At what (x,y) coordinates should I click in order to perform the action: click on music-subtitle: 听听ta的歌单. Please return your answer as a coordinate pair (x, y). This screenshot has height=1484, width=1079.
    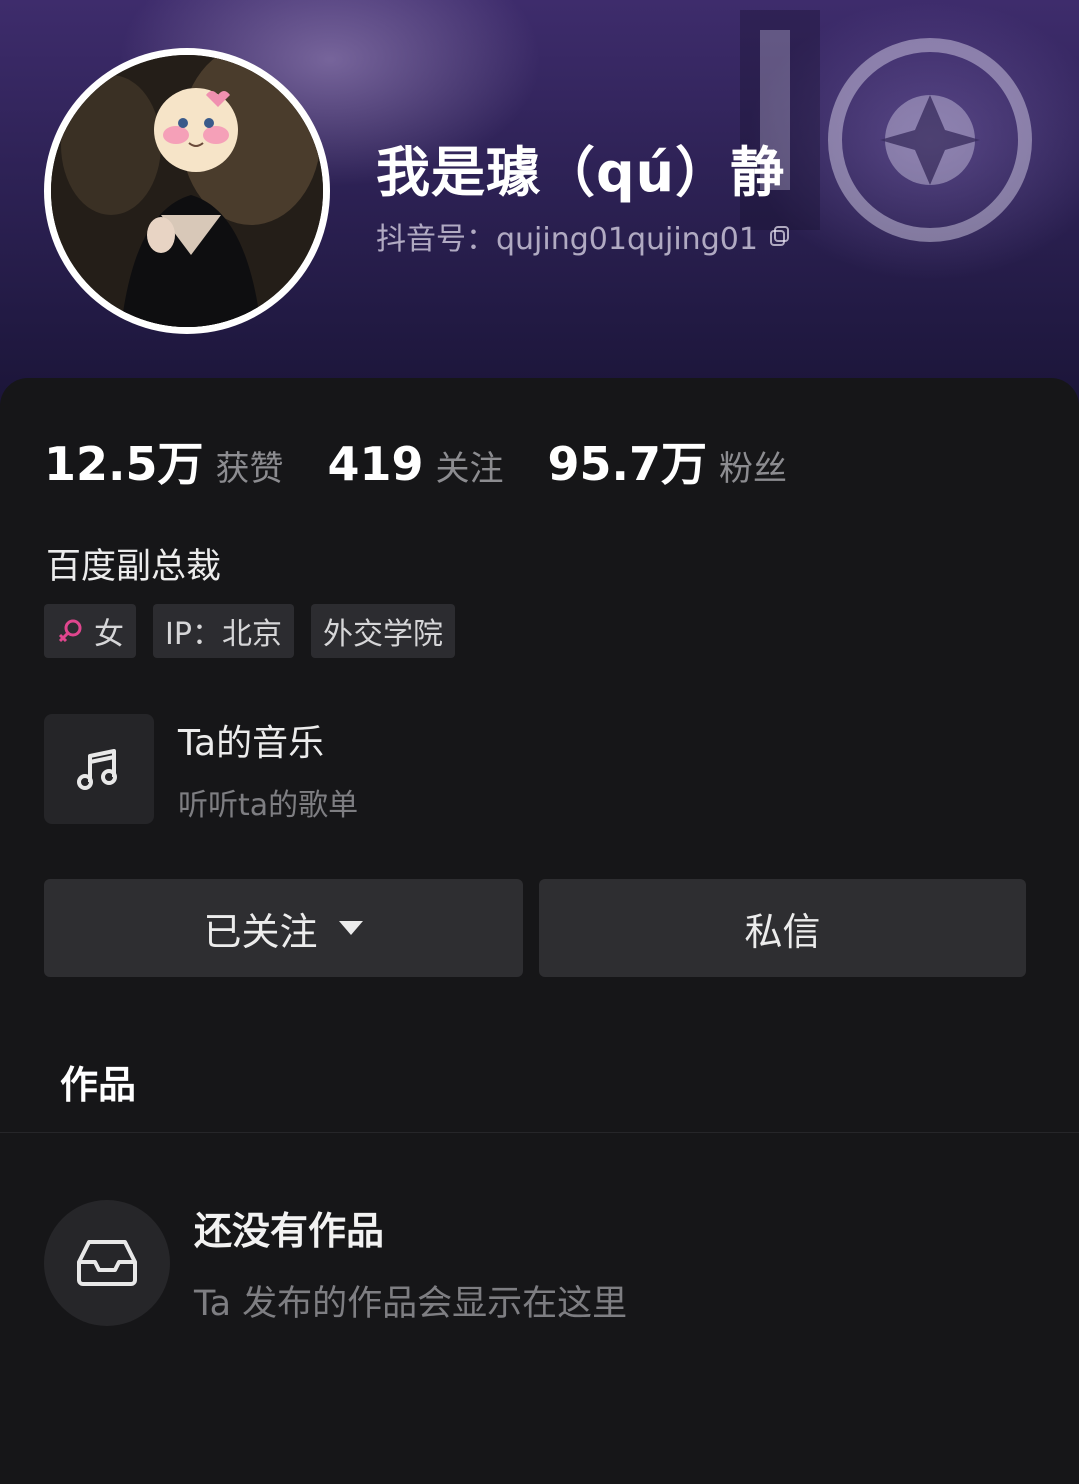
    Looking at the image, I should click on (268, 805).